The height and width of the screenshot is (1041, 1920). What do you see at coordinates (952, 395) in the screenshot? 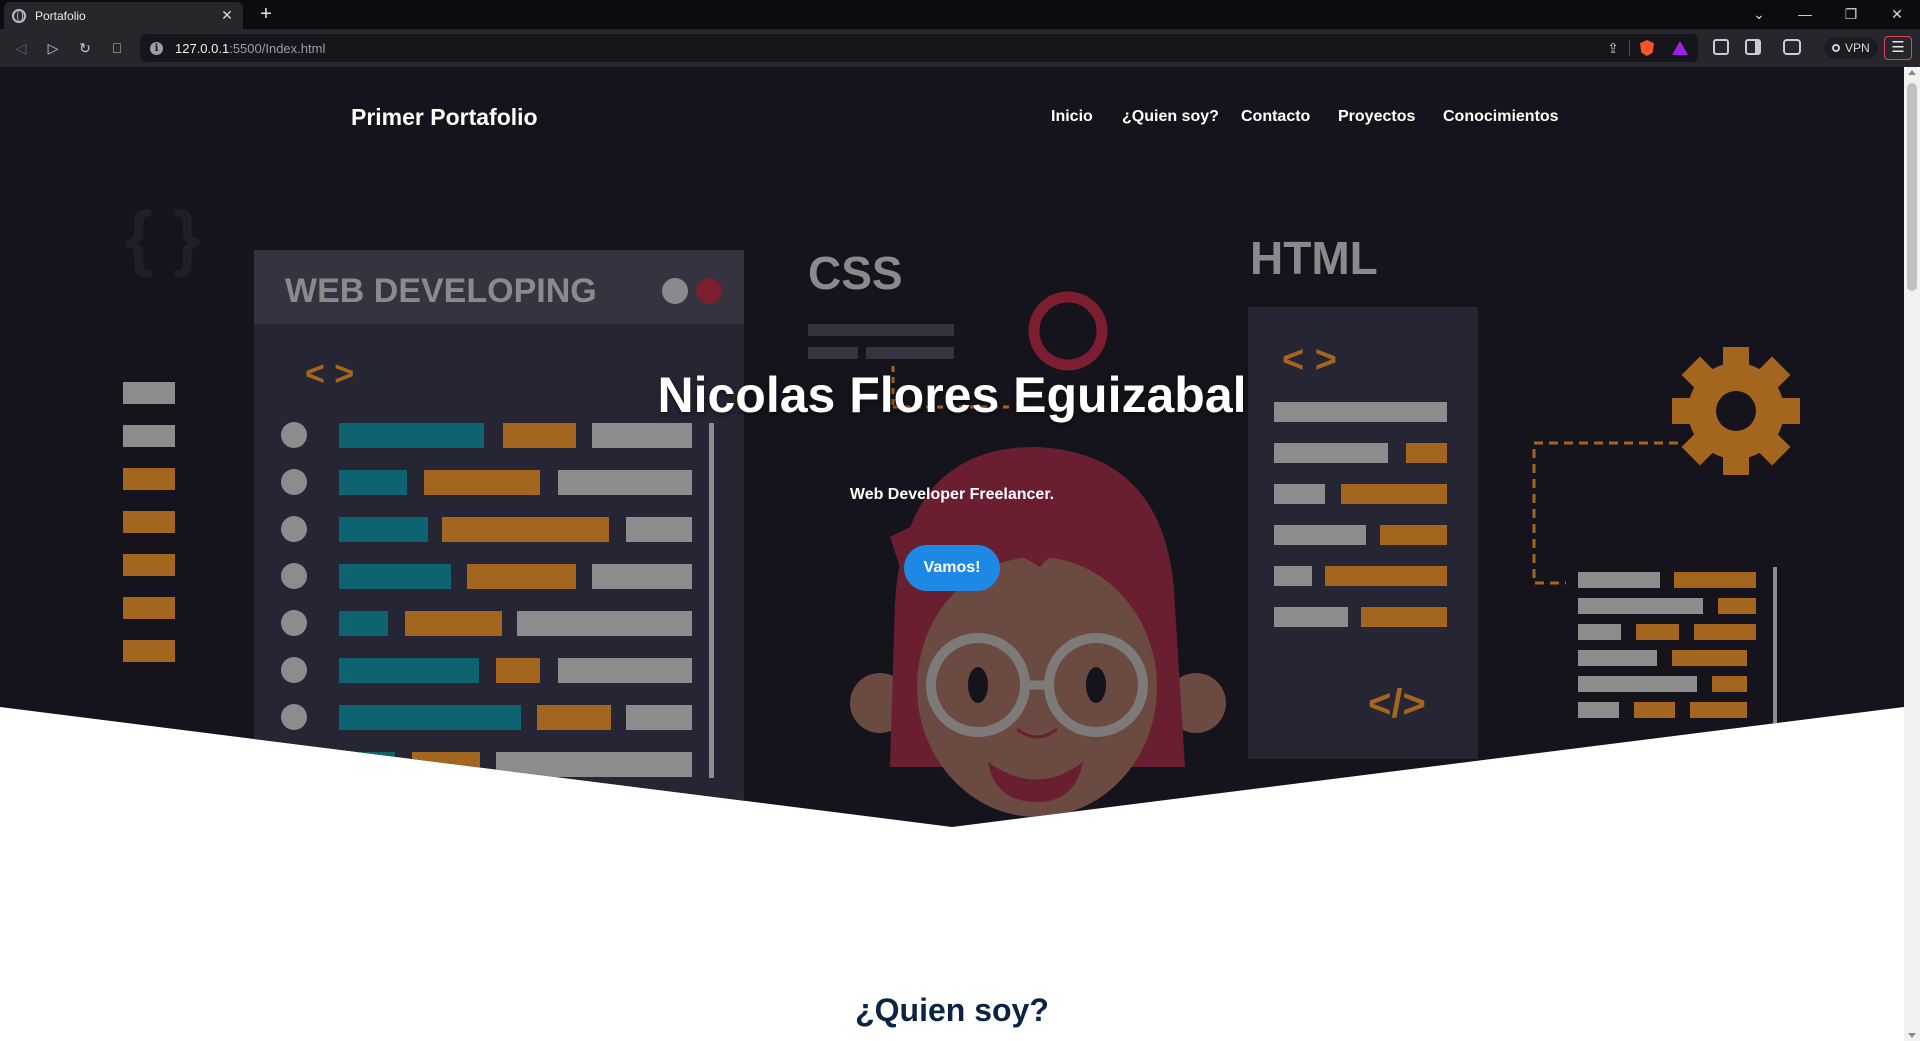
I see `hero-title: Nicolas Flores Eguizabal` at bounding box center [952, 395].